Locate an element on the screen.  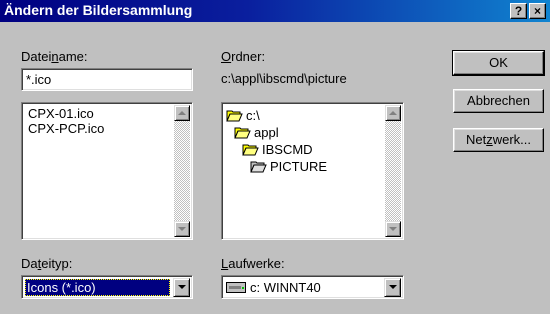
folder-item-appl: appl is located at coordinates (256, 133).